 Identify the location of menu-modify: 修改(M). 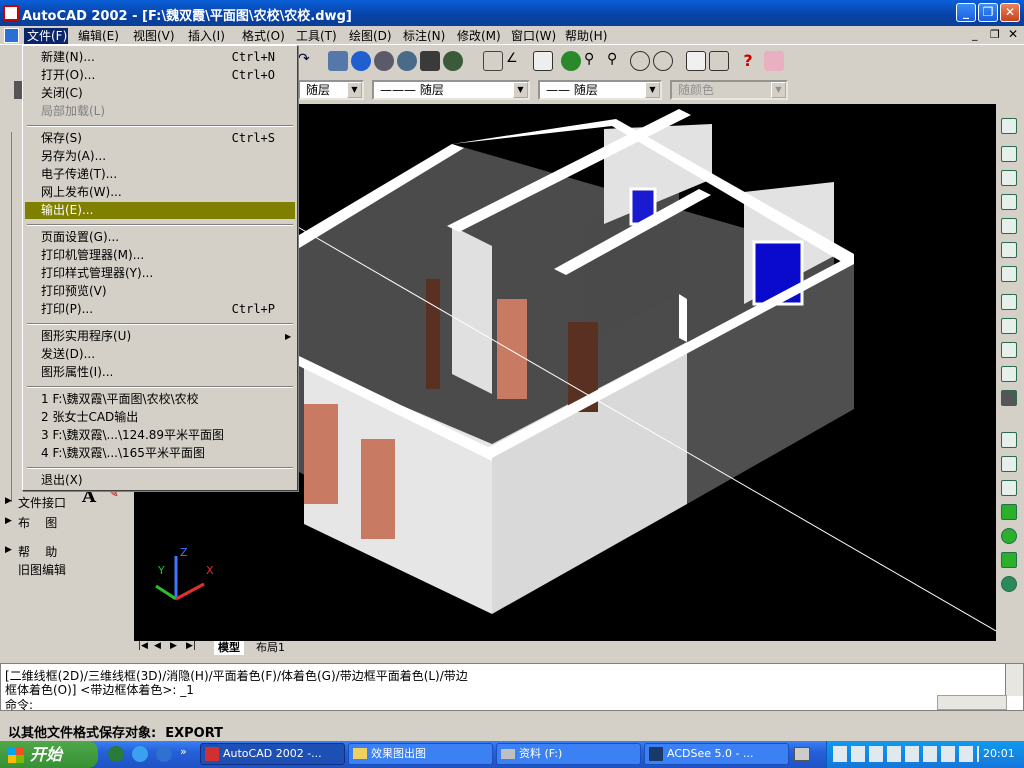
(479, 36).